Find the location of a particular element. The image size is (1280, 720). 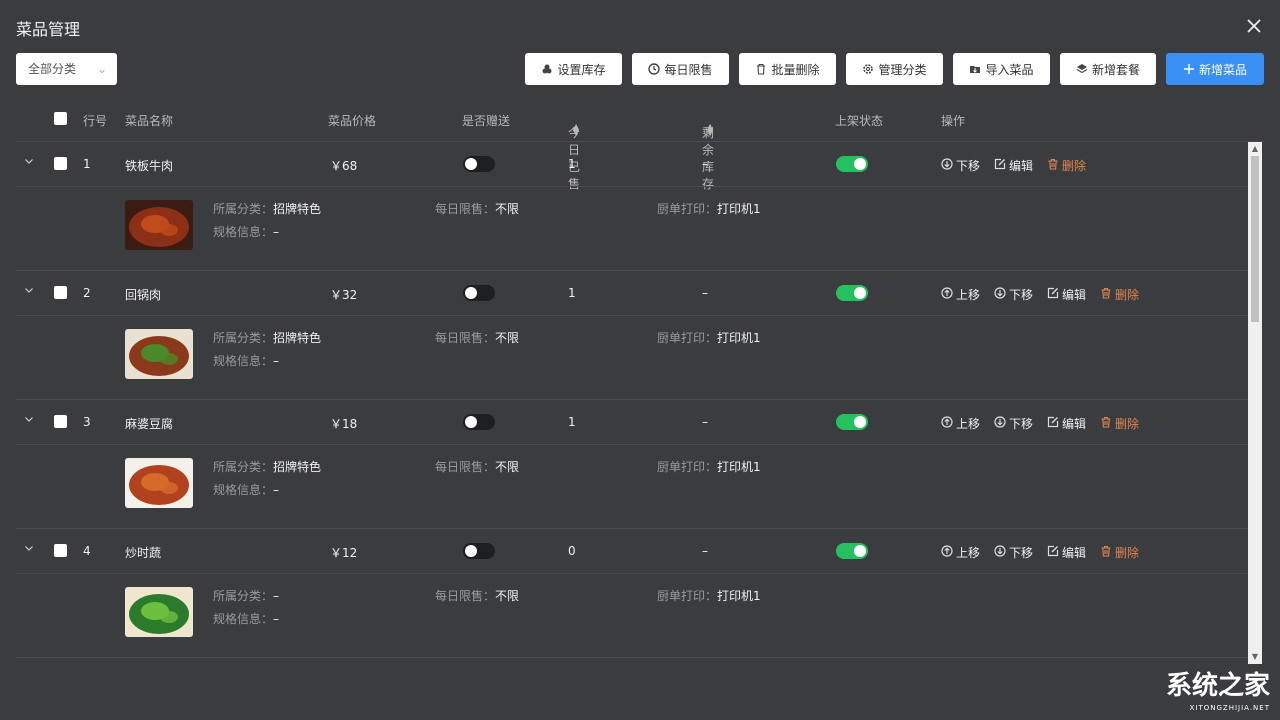

scrollbar-thumb is located at coordinates (1255, 239).